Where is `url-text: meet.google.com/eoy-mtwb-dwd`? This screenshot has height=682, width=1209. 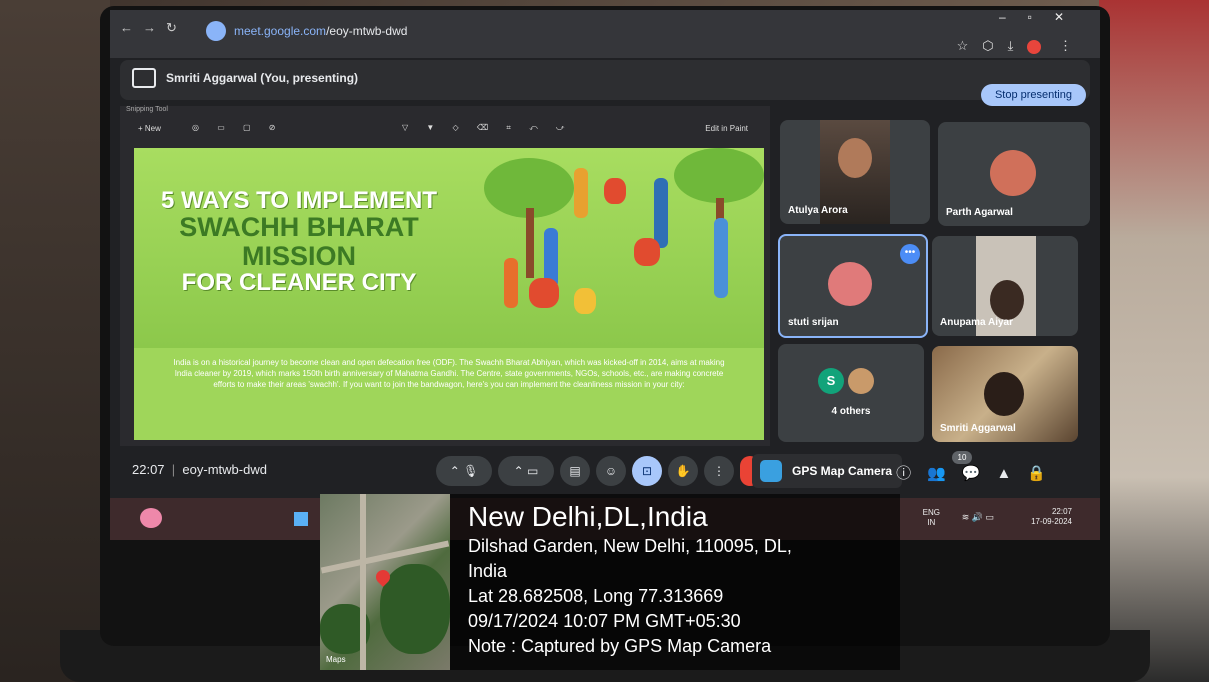
url-text: meet.google.com/eoy-mtwb-dwd is located at coordinates (320, 31).